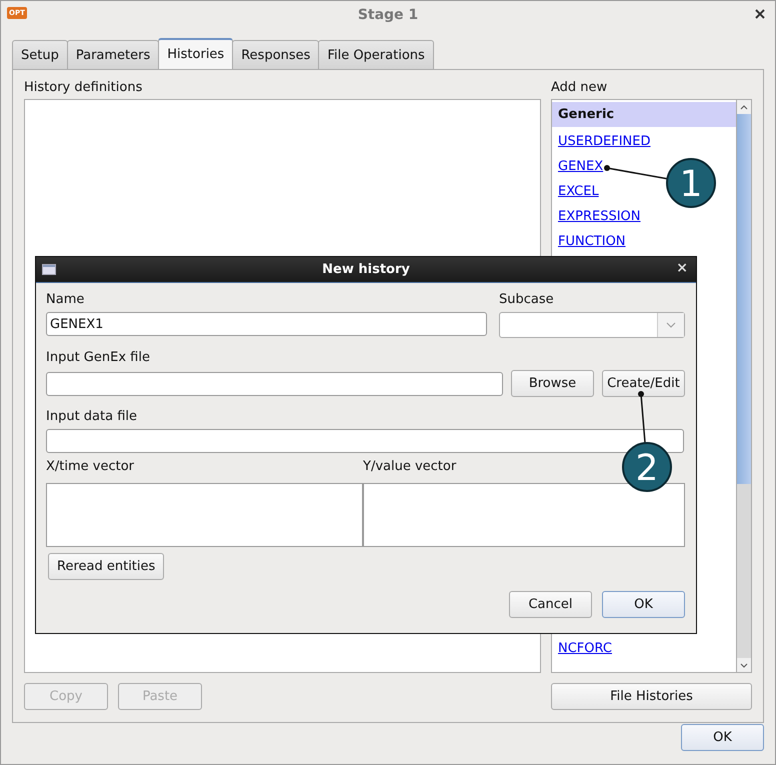 The image size is (776, 765). Describe the element at coordinates (92, 417) in the screenshot. I see `field-label: Input data file` at that location.